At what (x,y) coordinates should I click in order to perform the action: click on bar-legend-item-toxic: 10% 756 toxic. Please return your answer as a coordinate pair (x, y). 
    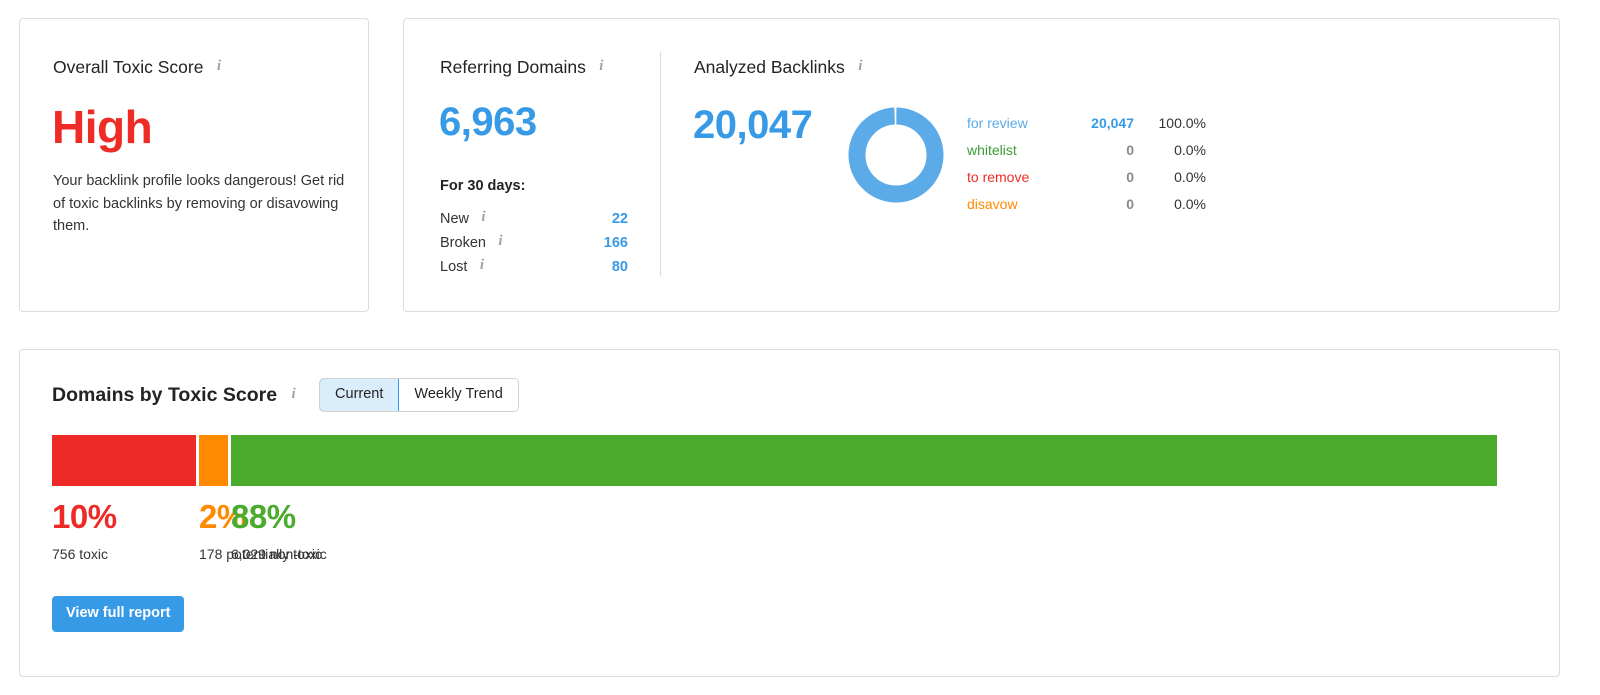
    Looking at the image, I should click on (84, 530).